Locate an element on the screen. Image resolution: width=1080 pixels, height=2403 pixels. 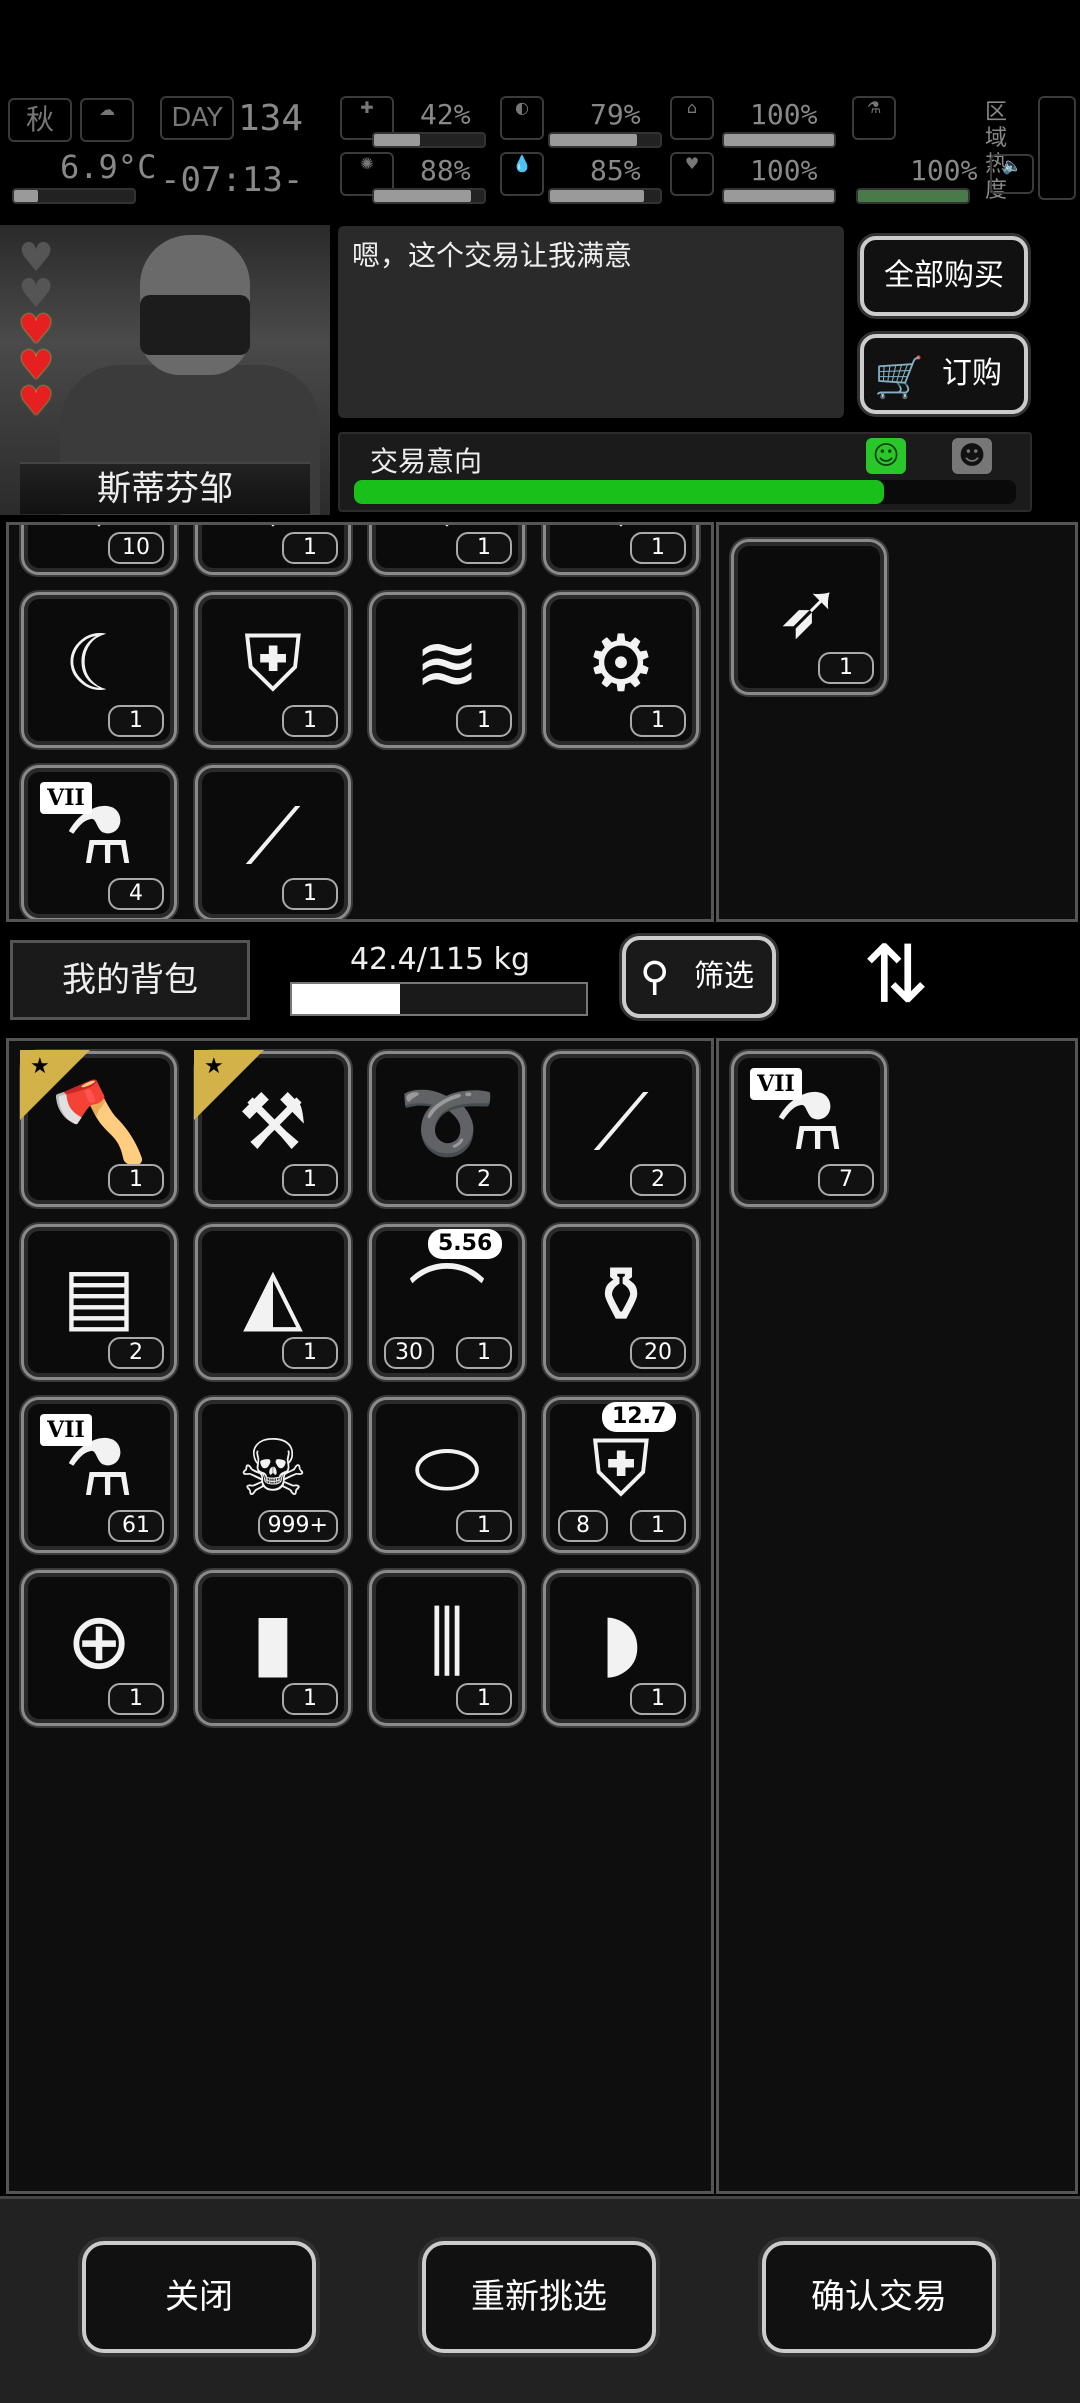
item-slot: ⚗ VII 4 is located at coordinates (99, 842).